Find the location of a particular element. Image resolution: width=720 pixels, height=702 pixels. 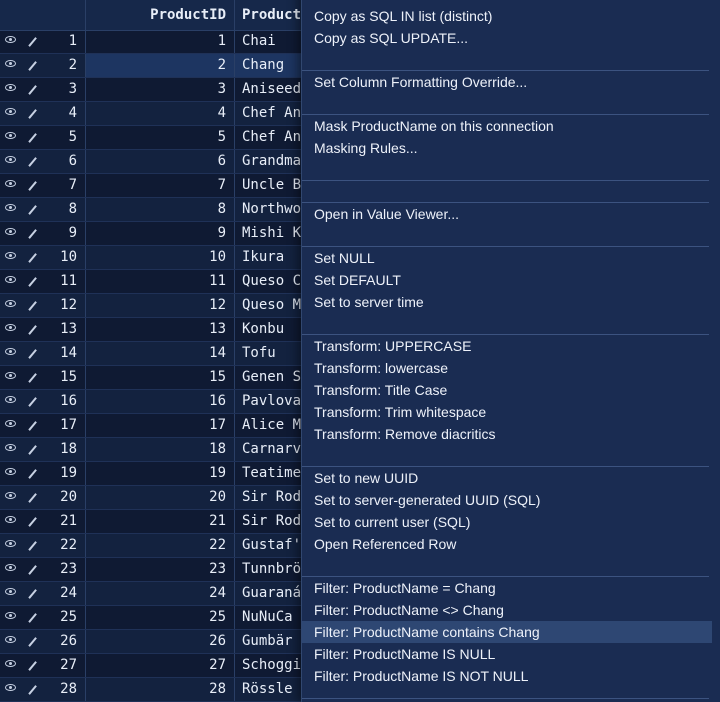

cell-productname: Aniseed is located at coordinates (270, 89).